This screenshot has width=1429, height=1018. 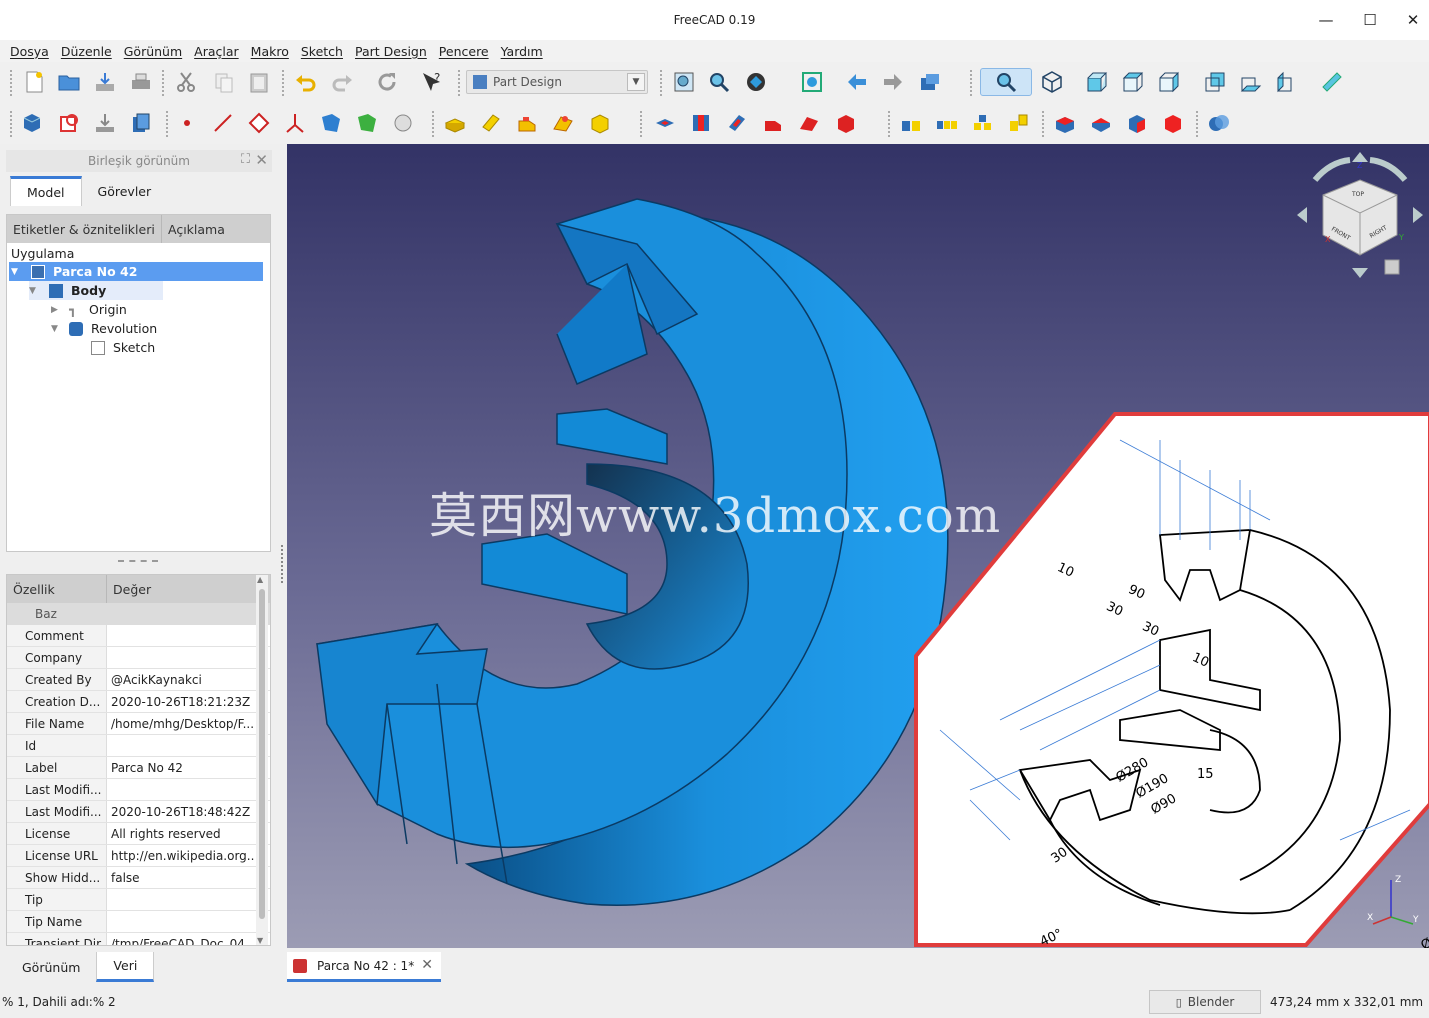 What do you see at coordinates (57, 589) in the screenshot?
I see `property-header-name: Özellik` at bounding box center [57, 589].